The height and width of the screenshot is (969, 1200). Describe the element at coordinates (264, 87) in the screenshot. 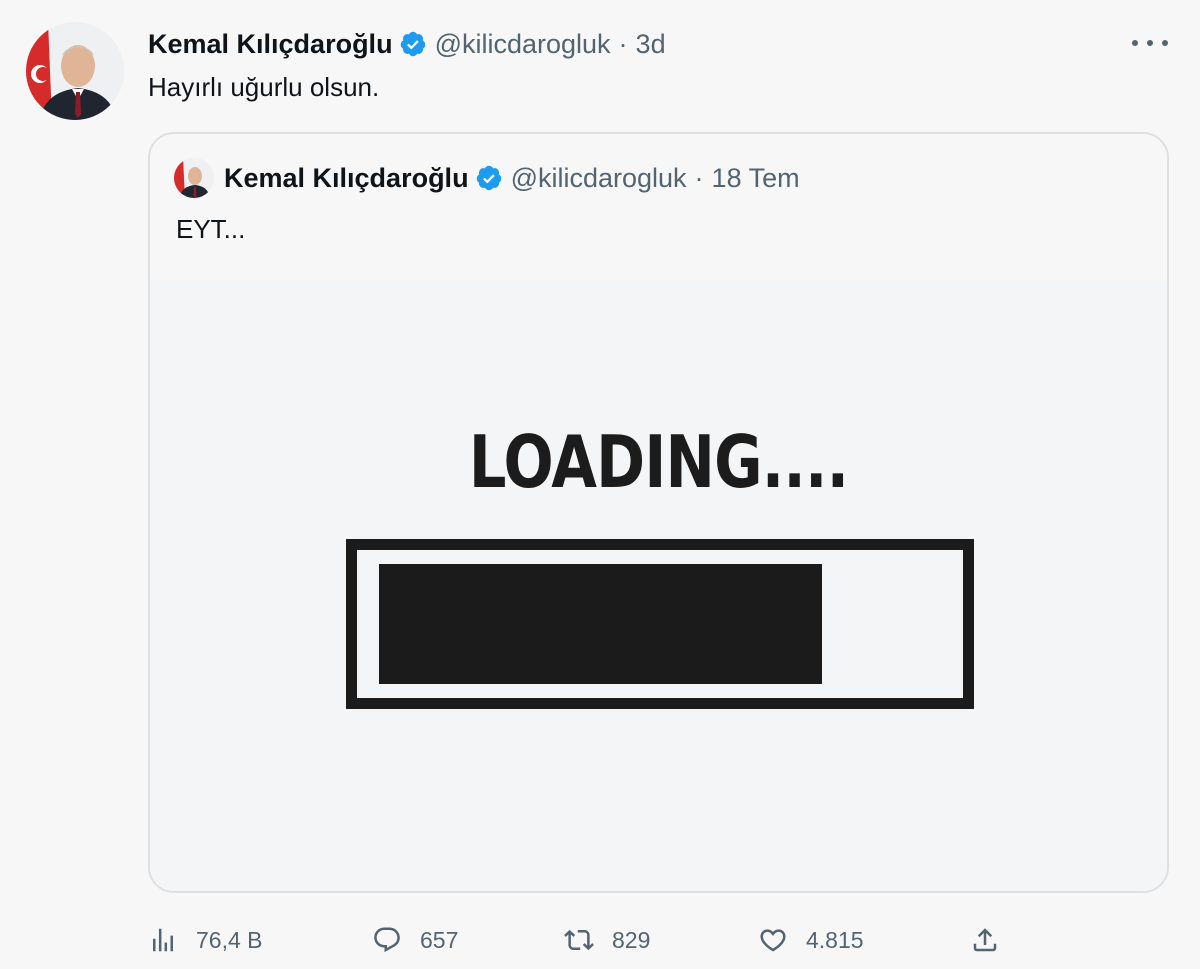

I see `tweet-text: Hayırlı uğurlu olsun.` at that location.